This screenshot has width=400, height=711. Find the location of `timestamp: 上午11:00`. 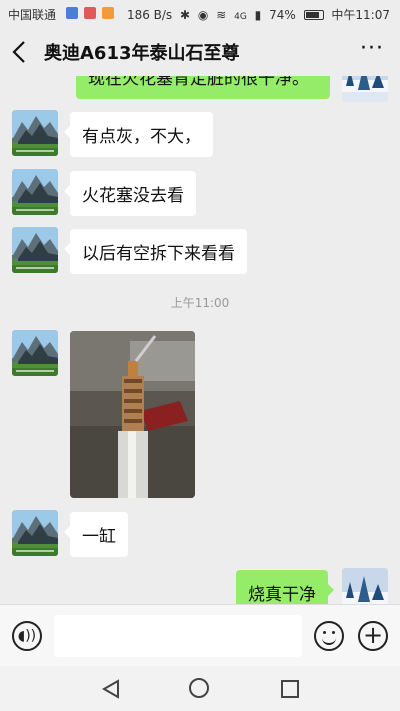

timestamp: 上午11:00 is located at coordinates (200, 303).